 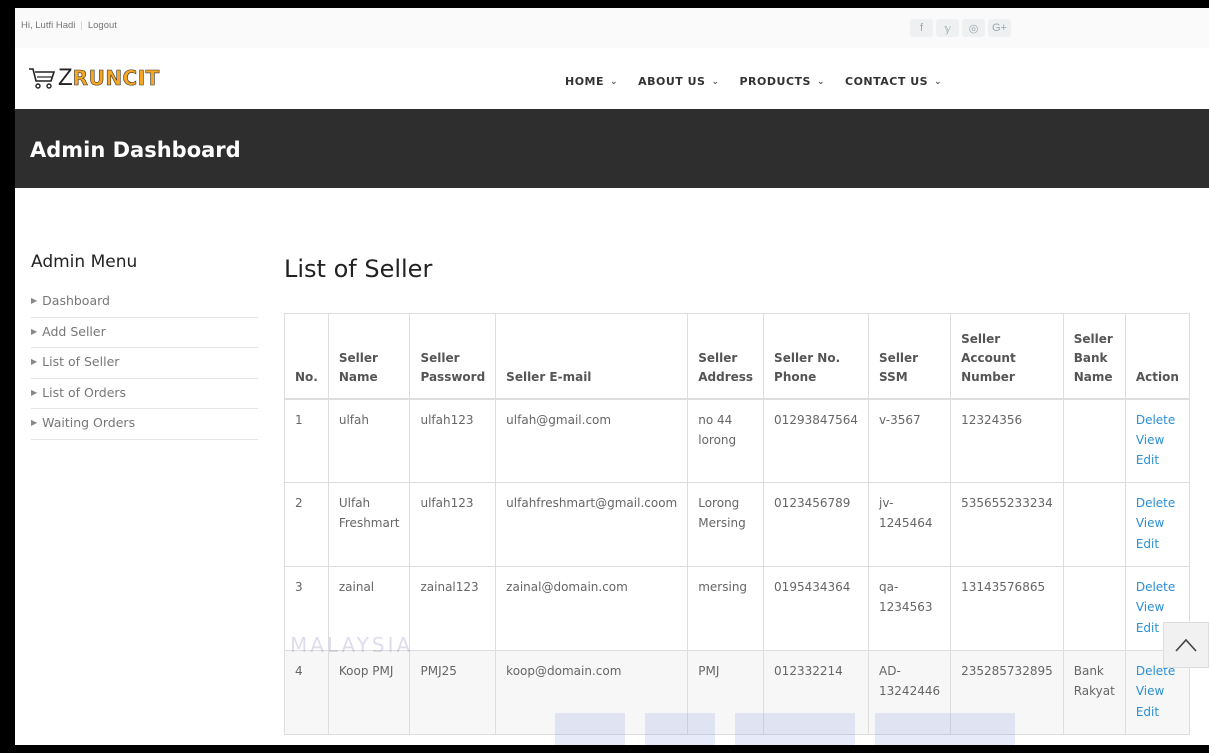 What do you see at coordinates (369, 356) in the screenshot?
I see `column-header: Seller Name` at bounding box center [369, 356].